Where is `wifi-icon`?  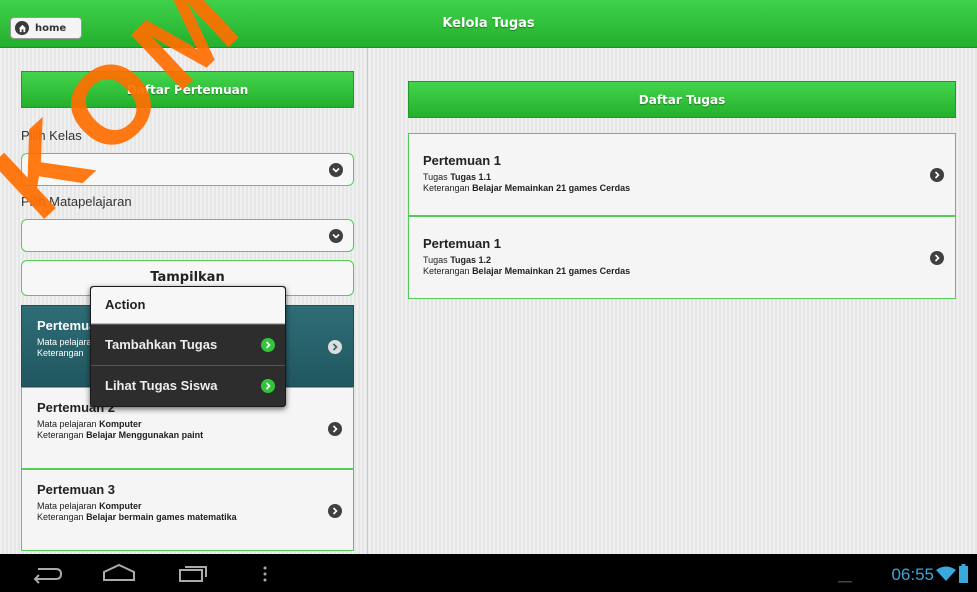 wifi-icon is located at coordinates (946, 575).